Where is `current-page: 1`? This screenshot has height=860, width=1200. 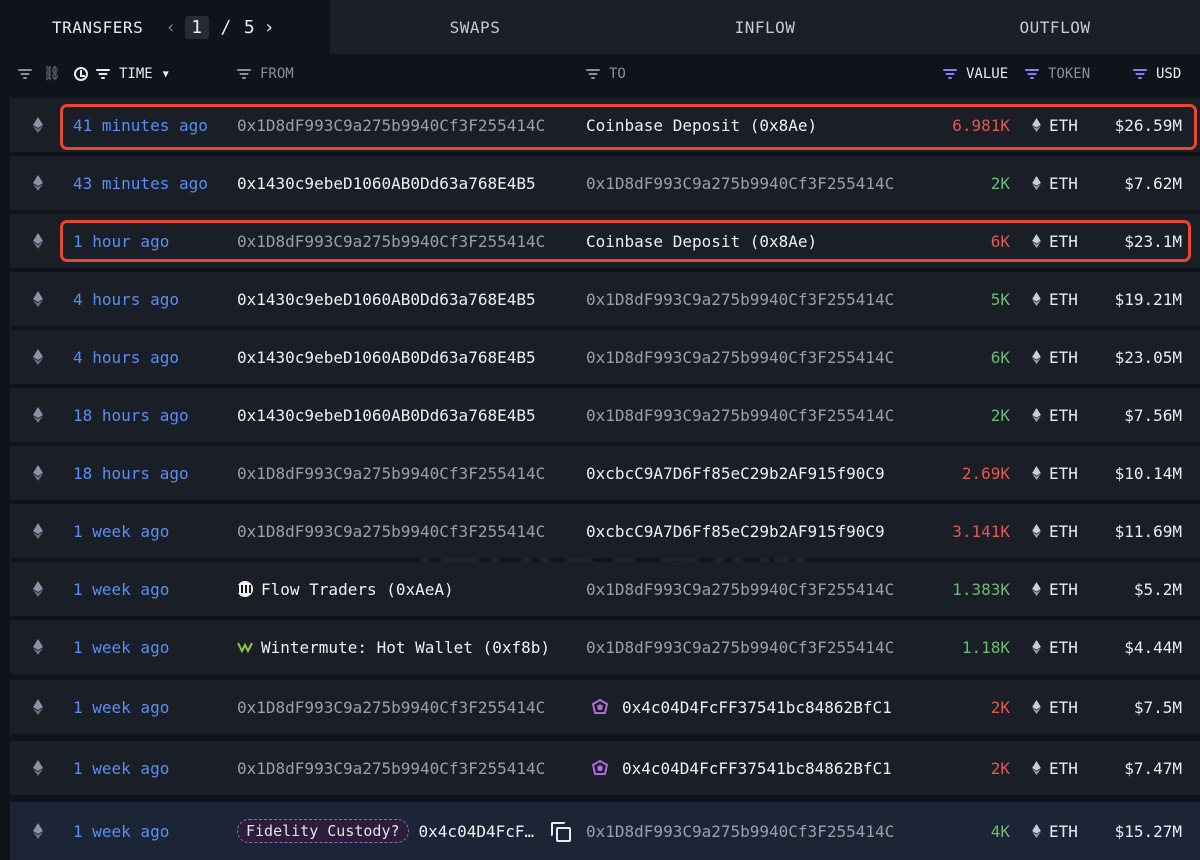
current-page: 1 is located at coordinates (197, 27).